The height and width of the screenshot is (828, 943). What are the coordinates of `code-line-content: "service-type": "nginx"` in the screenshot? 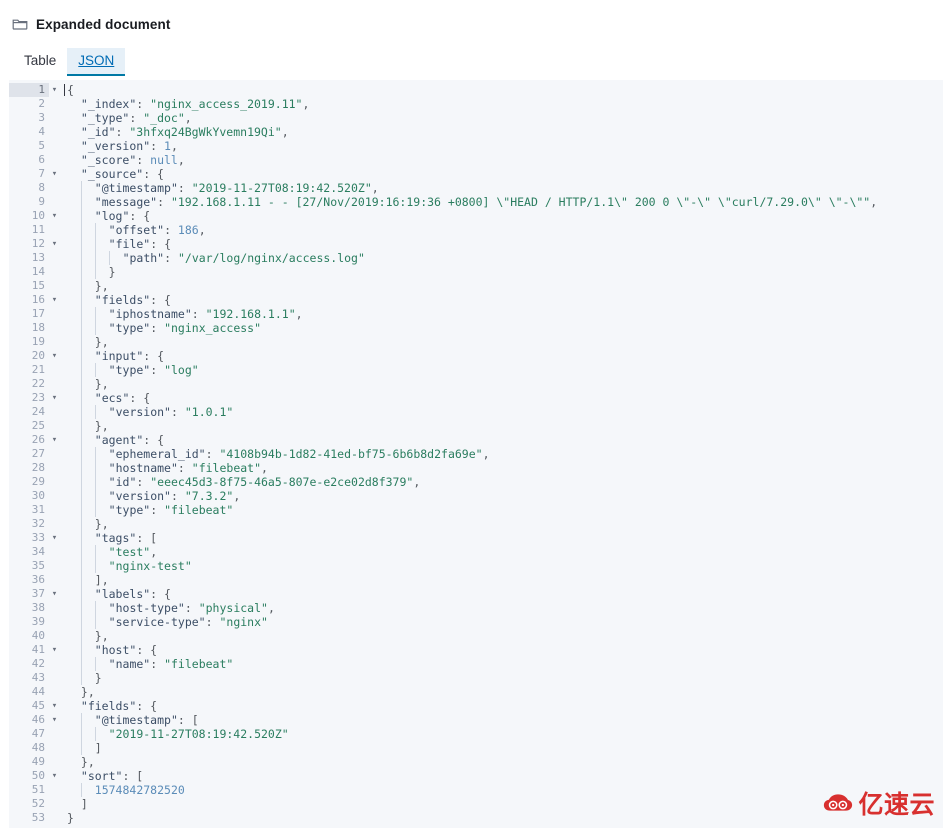 It's located at (501, 622).